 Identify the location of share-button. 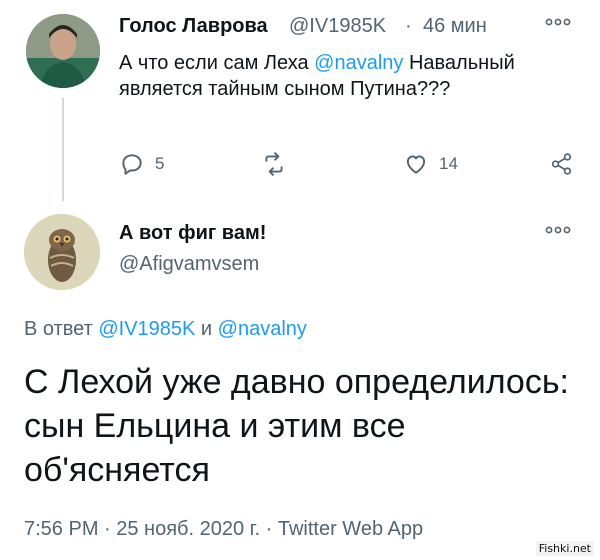
(562, 164).